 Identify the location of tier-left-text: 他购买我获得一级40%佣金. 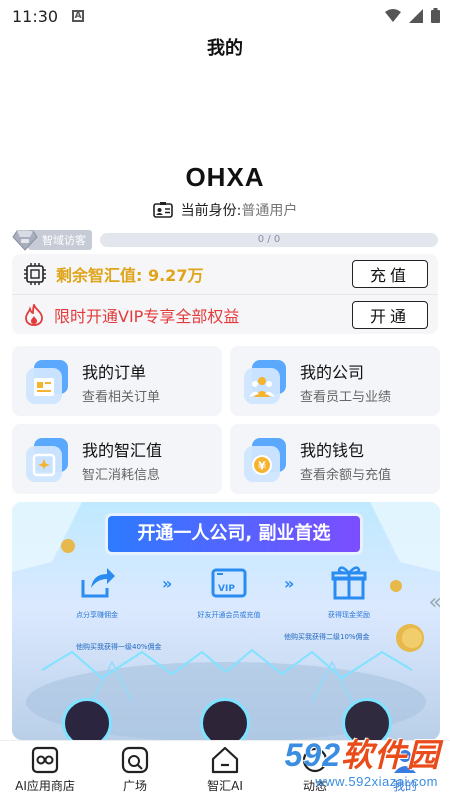
(119, 647).